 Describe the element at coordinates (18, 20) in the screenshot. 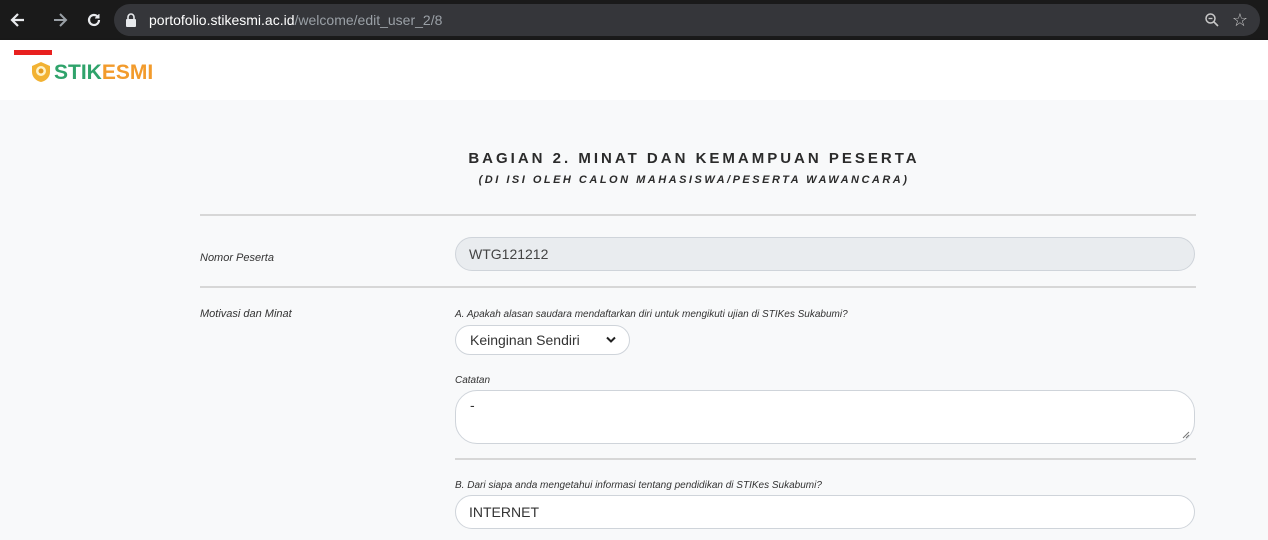

I see `back-icon` at that location.